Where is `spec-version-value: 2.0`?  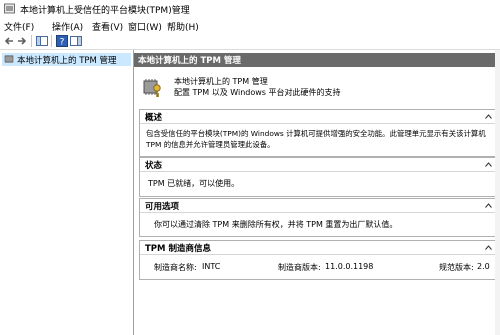 spec-version-value: 2.0 is located at coordinates (483, 266).